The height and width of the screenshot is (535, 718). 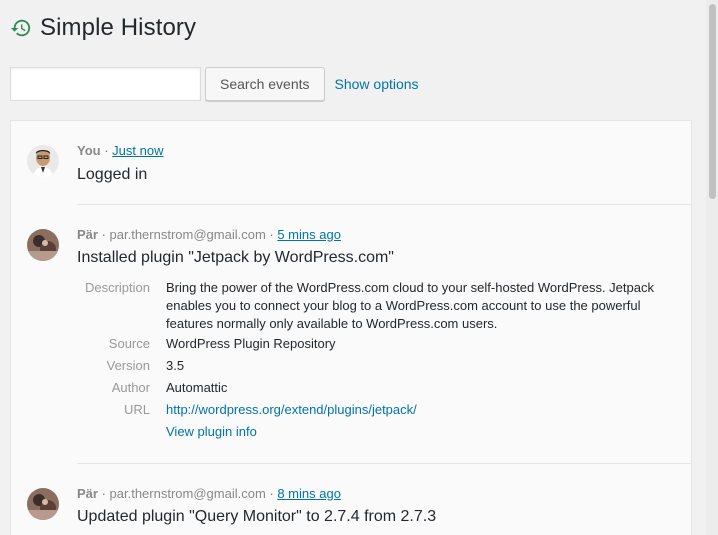 I want to click on page-scrollbar, so click(x=712, y=267).